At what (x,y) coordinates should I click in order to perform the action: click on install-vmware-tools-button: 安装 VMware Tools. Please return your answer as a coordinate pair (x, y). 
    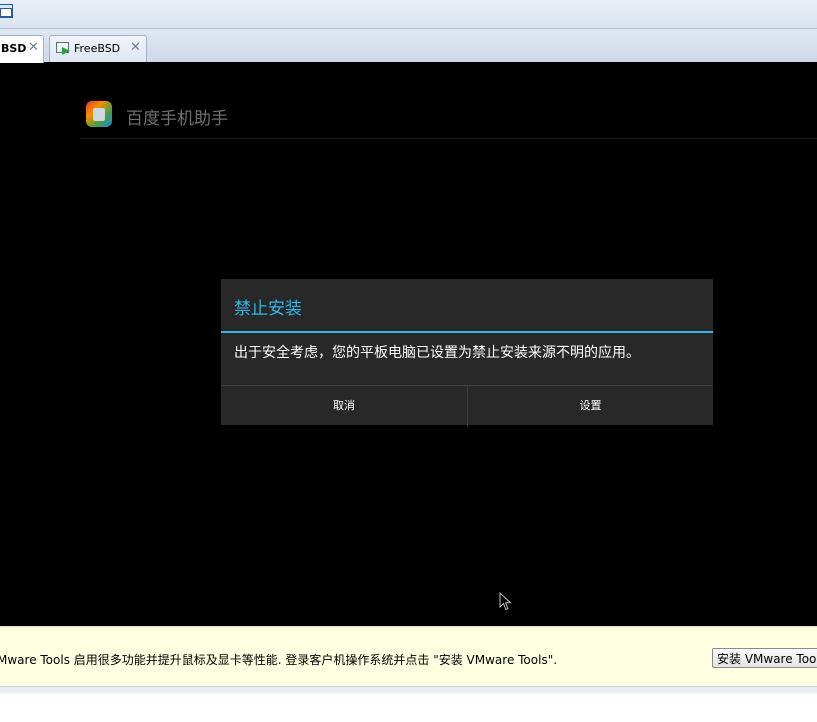
    Looking at the image, I should click on (764, 658).